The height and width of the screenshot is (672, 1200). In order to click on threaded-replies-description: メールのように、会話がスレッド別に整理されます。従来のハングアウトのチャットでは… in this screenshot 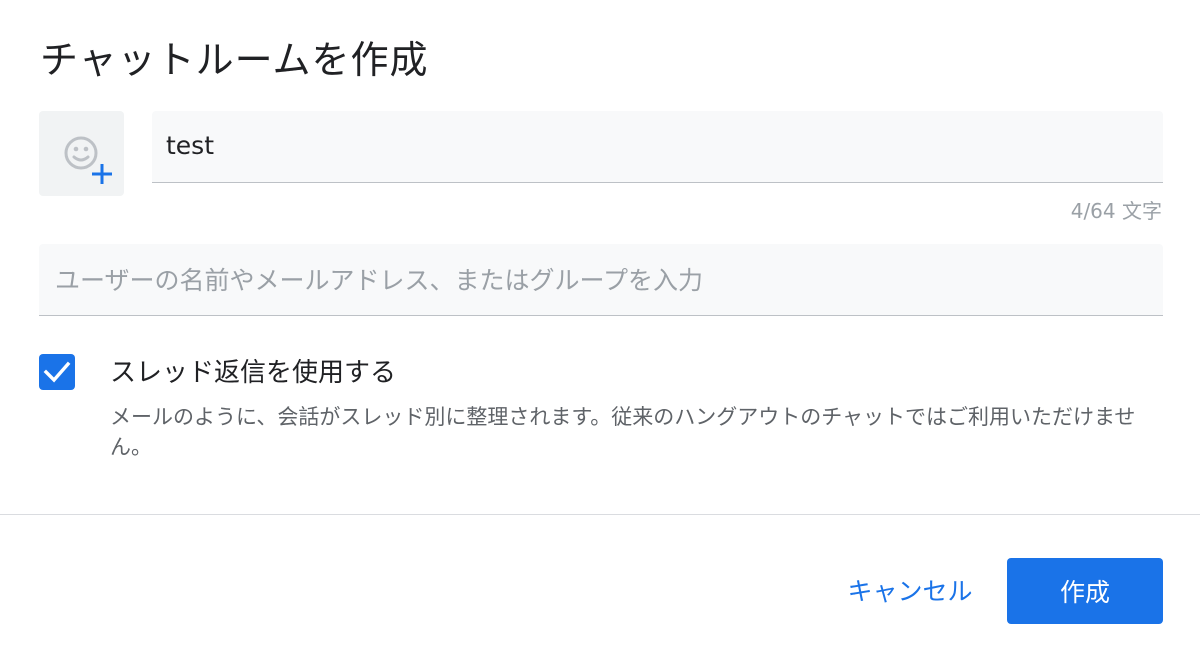, I will do `click(623, 432)`.